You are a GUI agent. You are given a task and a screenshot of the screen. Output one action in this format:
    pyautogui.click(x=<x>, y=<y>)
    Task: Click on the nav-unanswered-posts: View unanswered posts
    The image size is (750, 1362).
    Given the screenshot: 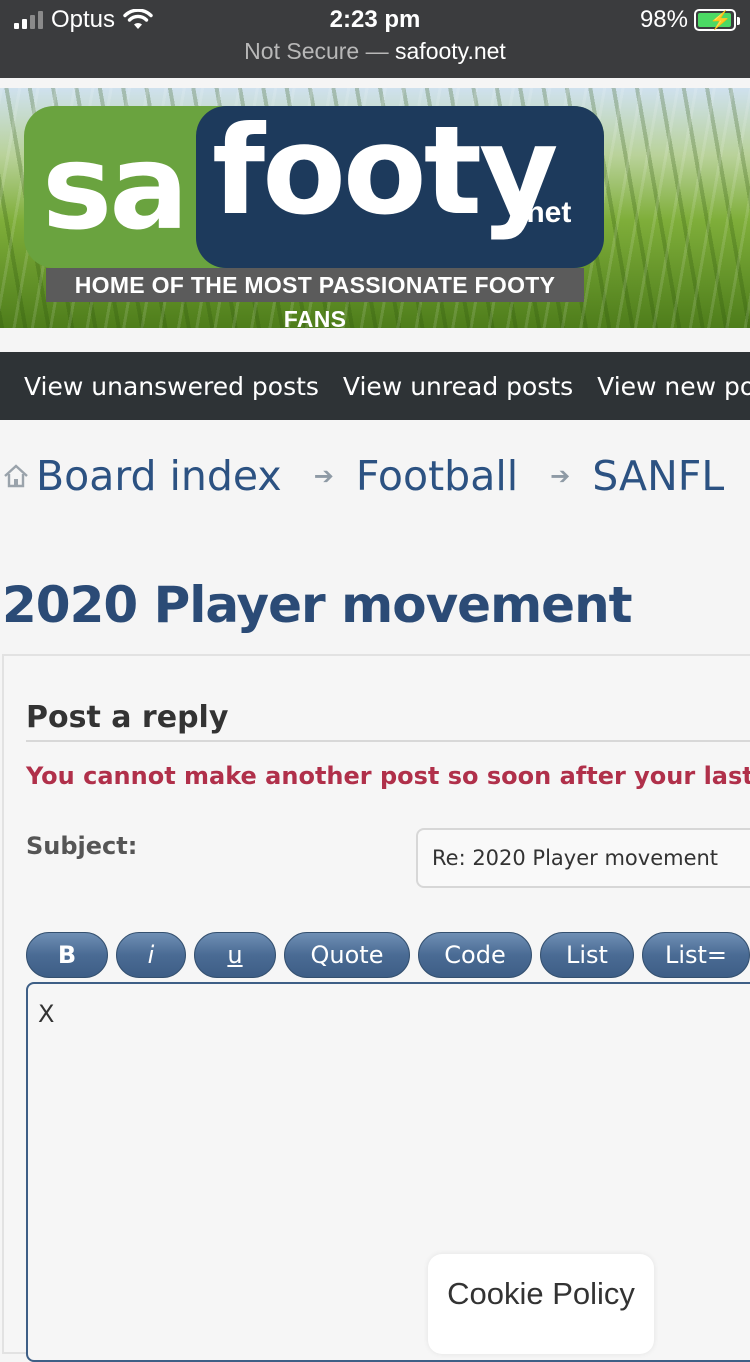 What is the action you would take?
    pyautogui.click(x=171, y=386)
    